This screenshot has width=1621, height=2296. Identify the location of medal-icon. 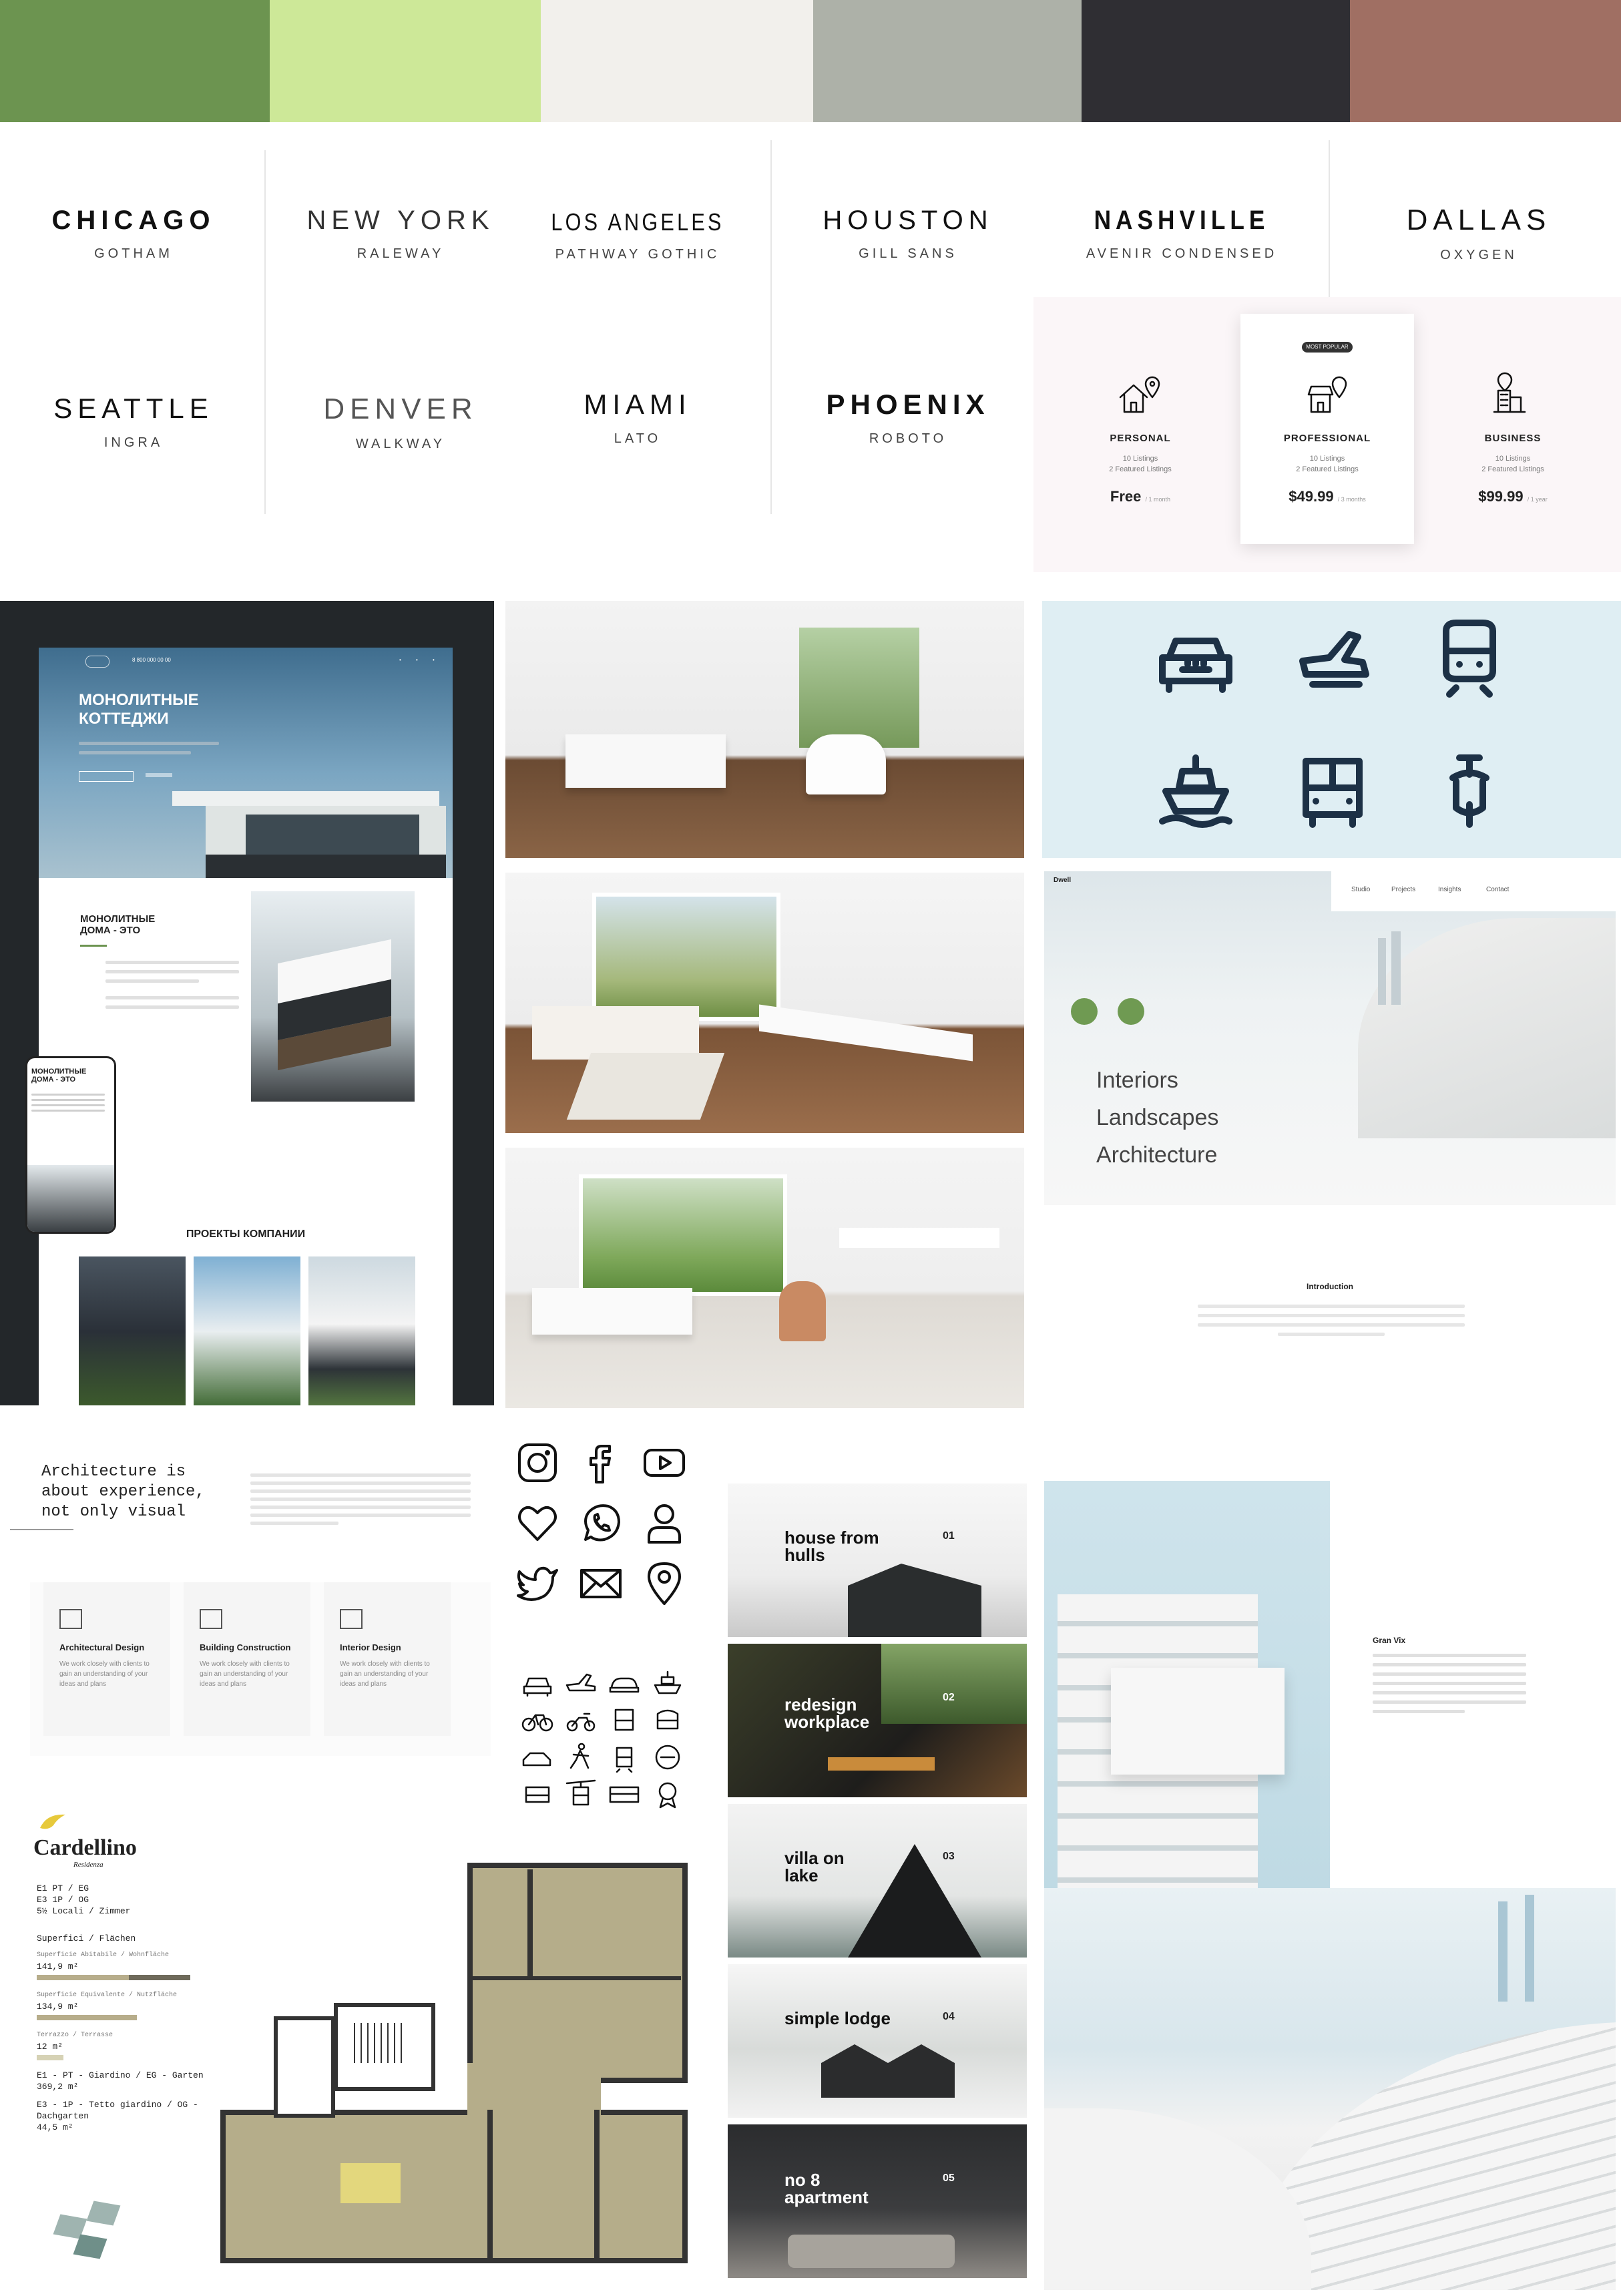
(667, 1795).